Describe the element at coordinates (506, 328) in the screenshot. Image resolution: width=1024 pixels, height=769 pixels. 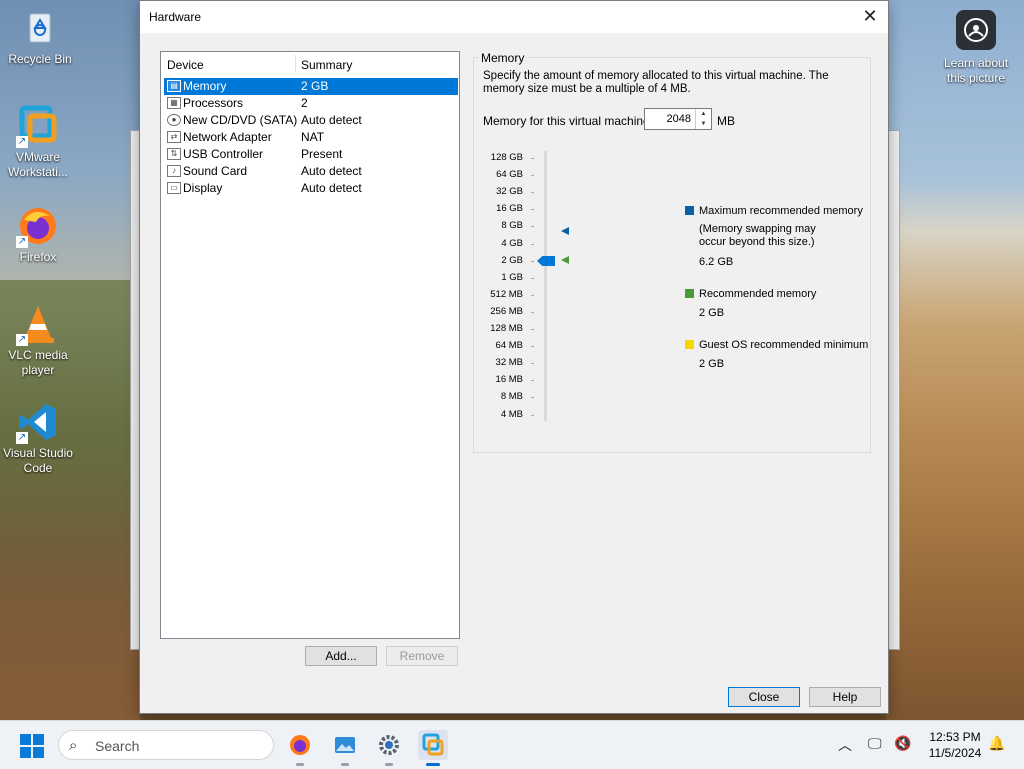
I see `memory-scale-tick: 128 MB` at that location.